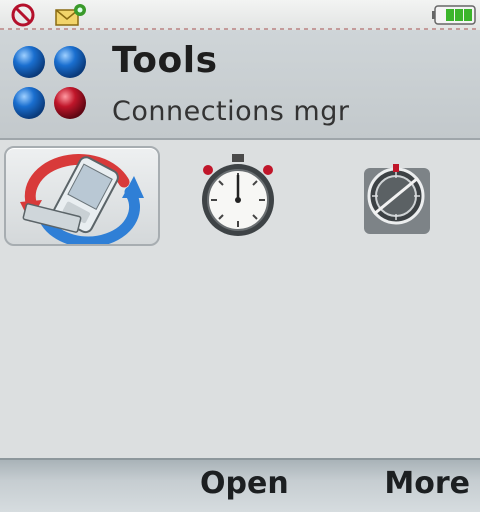 Image resolution: width=480 pixels, height=512 pixels. I want to click on page-title: Tools, so click(165, 60).